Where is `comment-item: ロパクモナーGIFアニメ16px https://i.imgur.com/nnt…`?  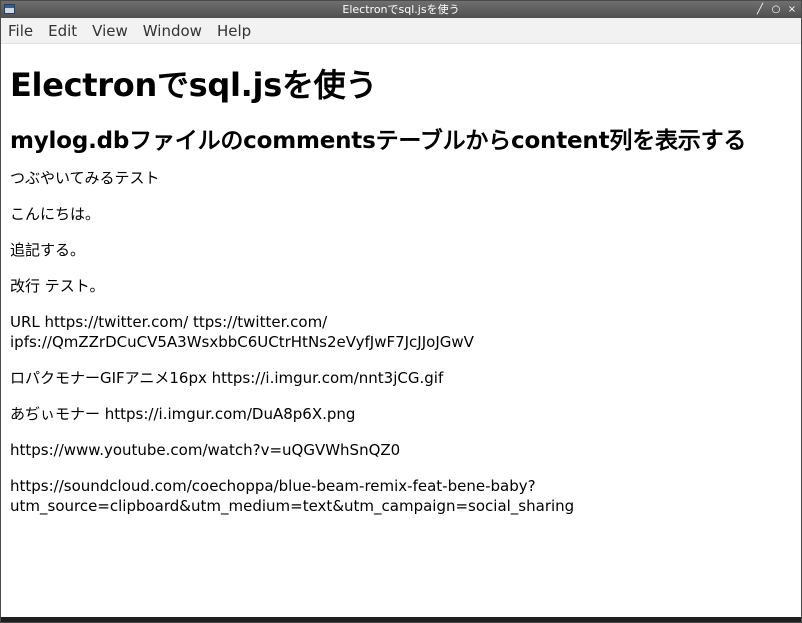 comment-item: ロパクモナーGIFアニメ16px https://i.imgur.com/nnt… is located at coordinates (227, 378).